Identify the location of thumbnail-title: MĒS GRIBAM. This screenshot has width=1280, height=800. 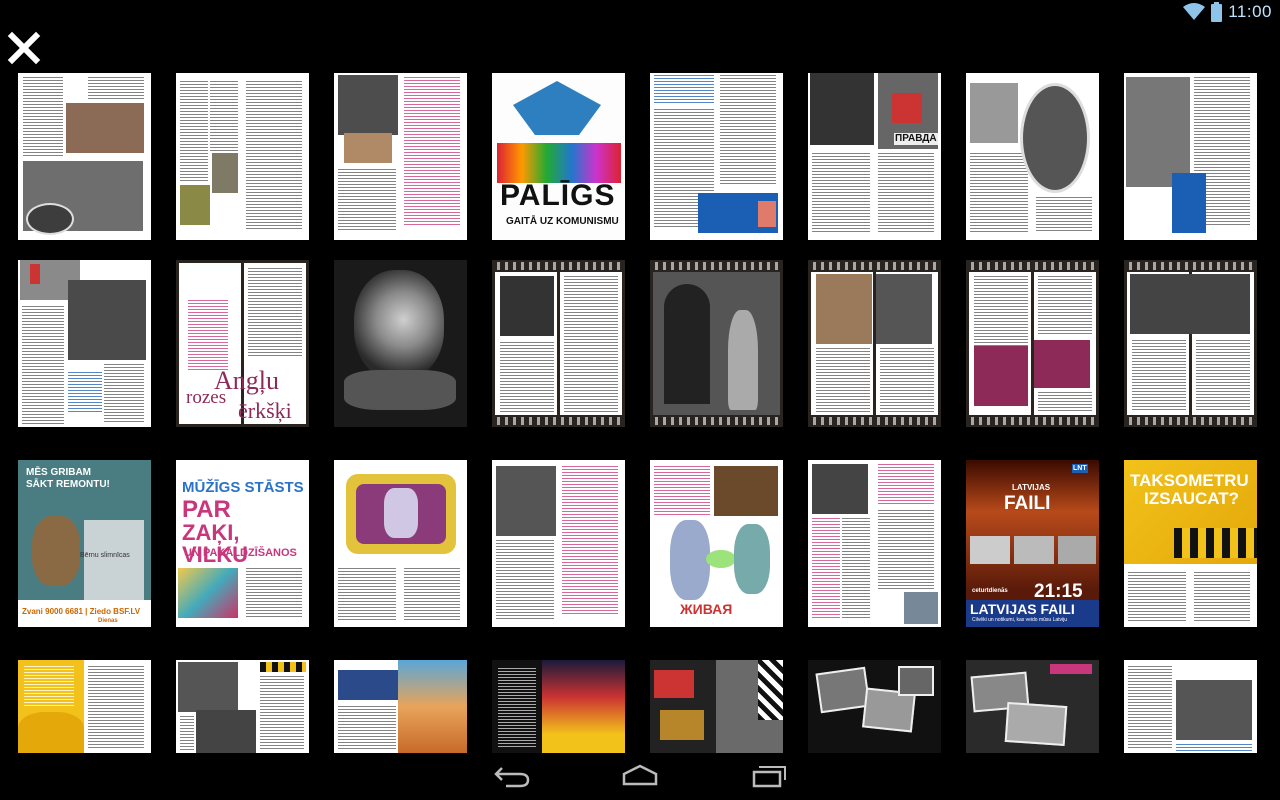
(58, 472).